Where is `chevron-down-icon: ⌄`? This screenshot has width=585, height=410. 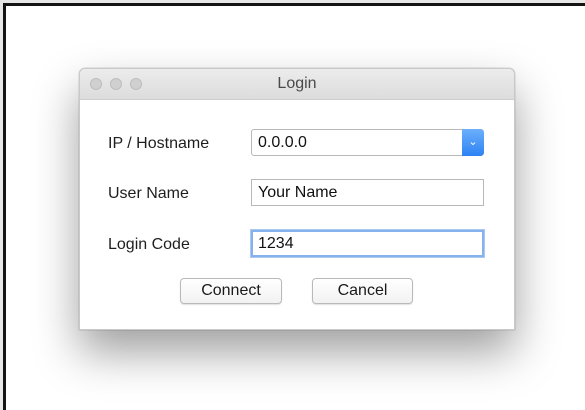 chevron-down-icon: ⌄ is located at coordinates (473, 142).